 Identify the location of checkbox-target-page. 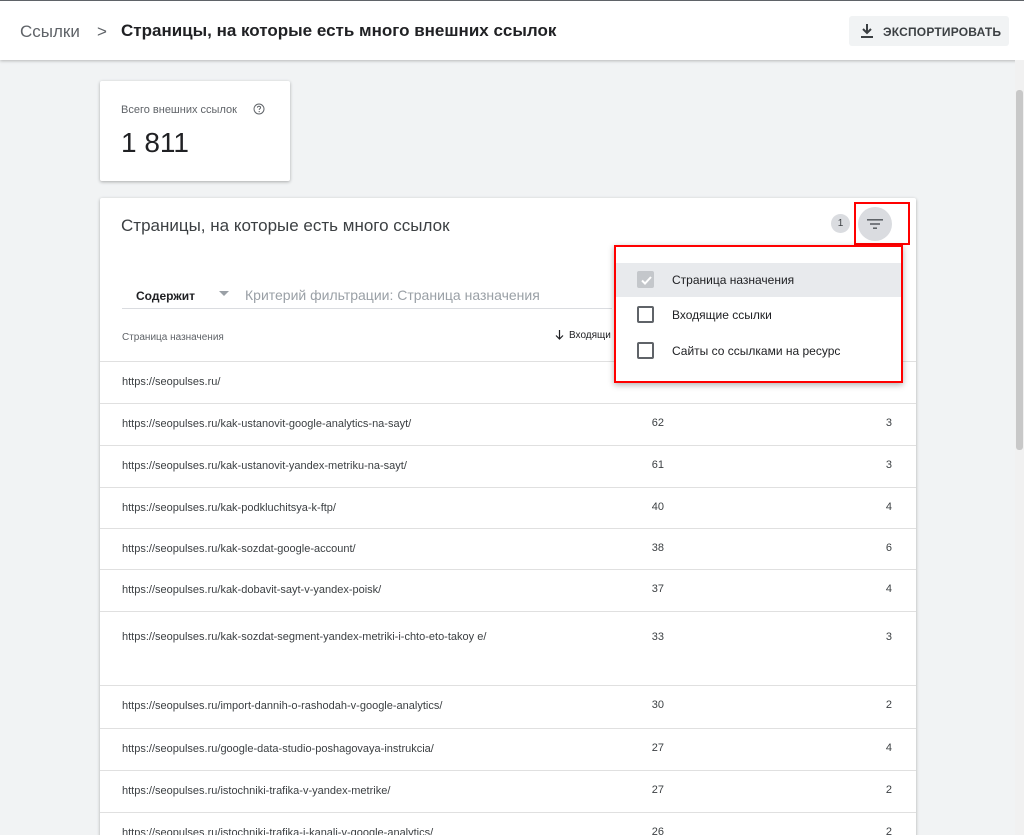
(645, 279).